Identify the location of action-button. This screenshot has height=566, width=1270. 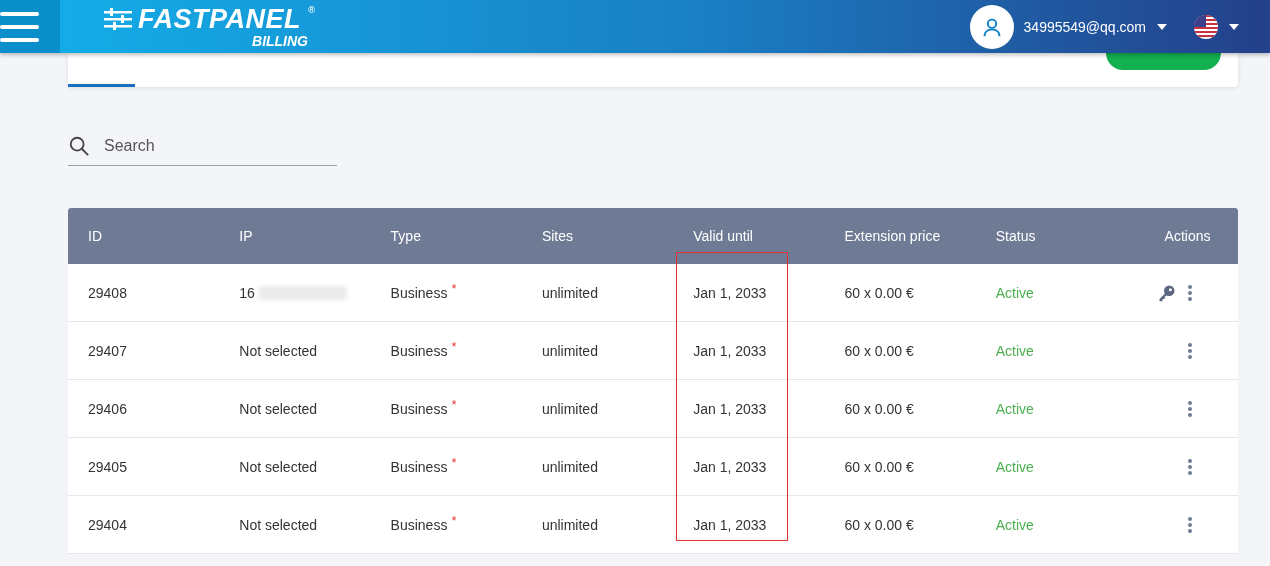
(1163, 61).